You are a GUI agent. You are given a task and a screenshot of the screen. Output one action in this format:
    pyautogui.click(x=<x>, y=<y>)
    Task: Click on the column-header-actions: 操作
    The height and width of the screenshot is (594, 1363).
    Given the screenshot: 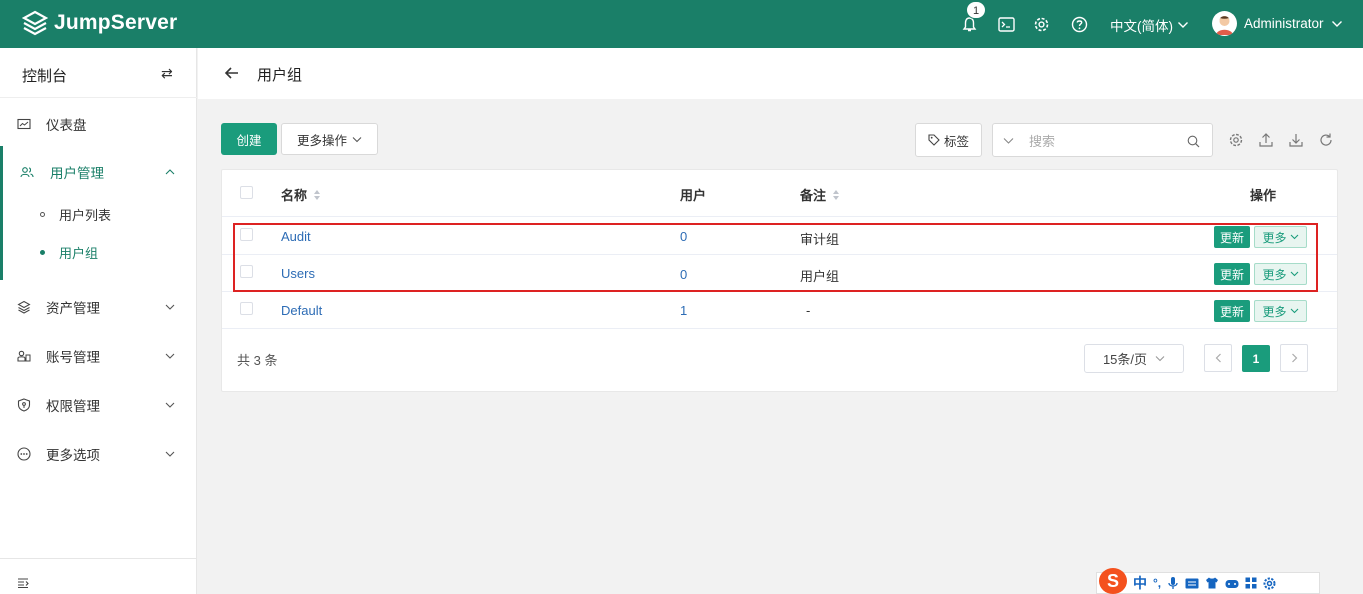 What is the action you would take?
    pyautogui.click(x=1263, y=194)
    